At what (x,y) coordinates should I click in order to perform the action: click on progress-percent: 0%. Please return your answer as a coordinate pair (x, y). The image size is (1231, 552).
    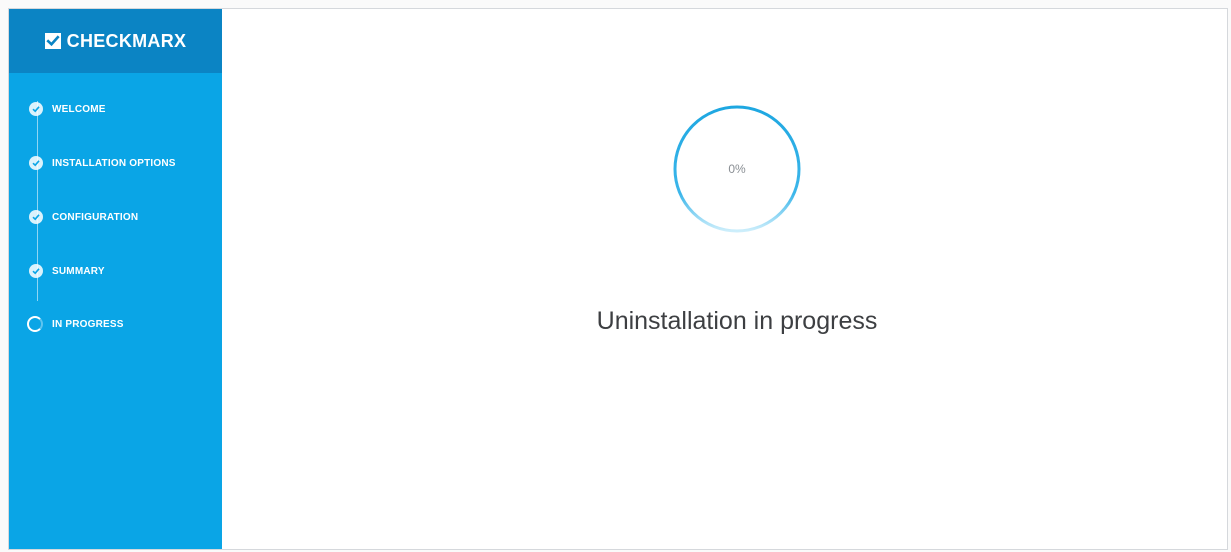
    Looking at the image, I should click on (737, 169).